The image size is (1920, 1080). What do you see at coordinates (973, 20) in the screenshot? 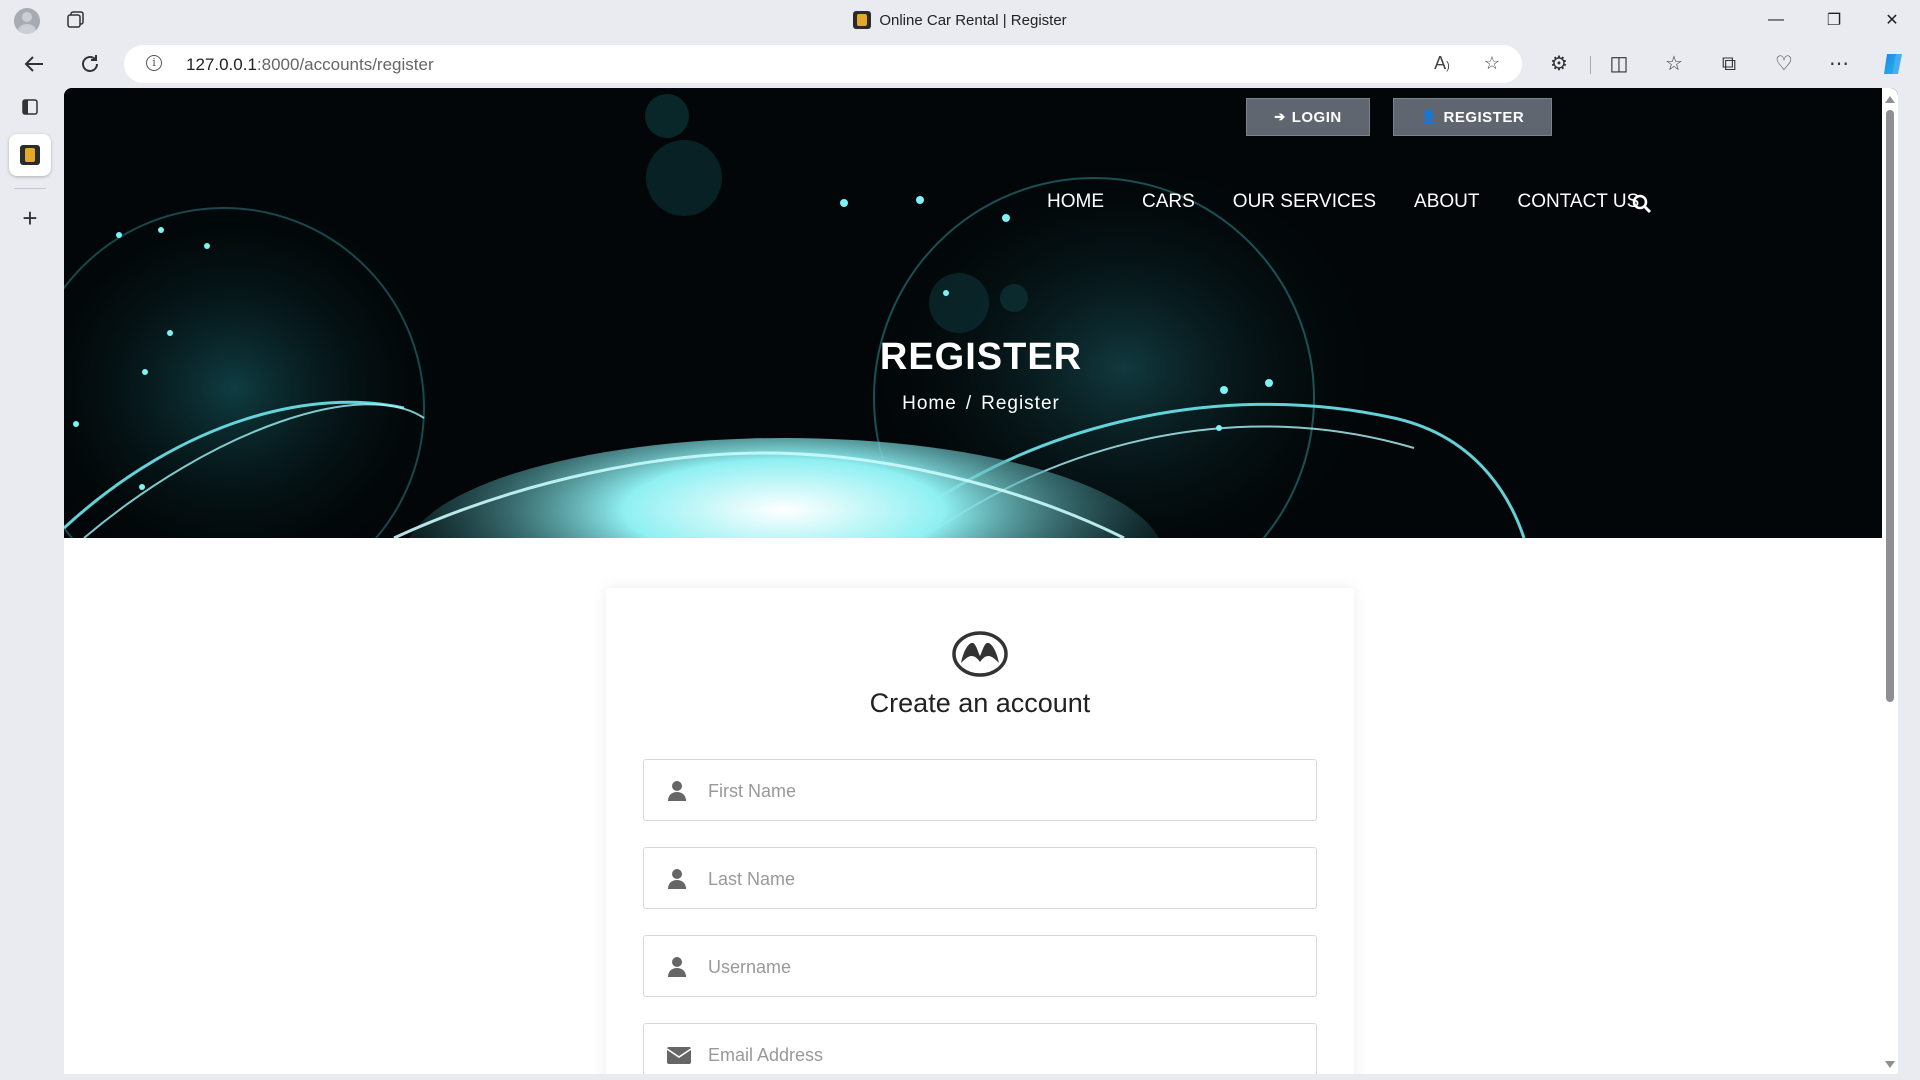
I see `tab-title-text: Online Car Rental | Register` at bounding box center [973, 20].